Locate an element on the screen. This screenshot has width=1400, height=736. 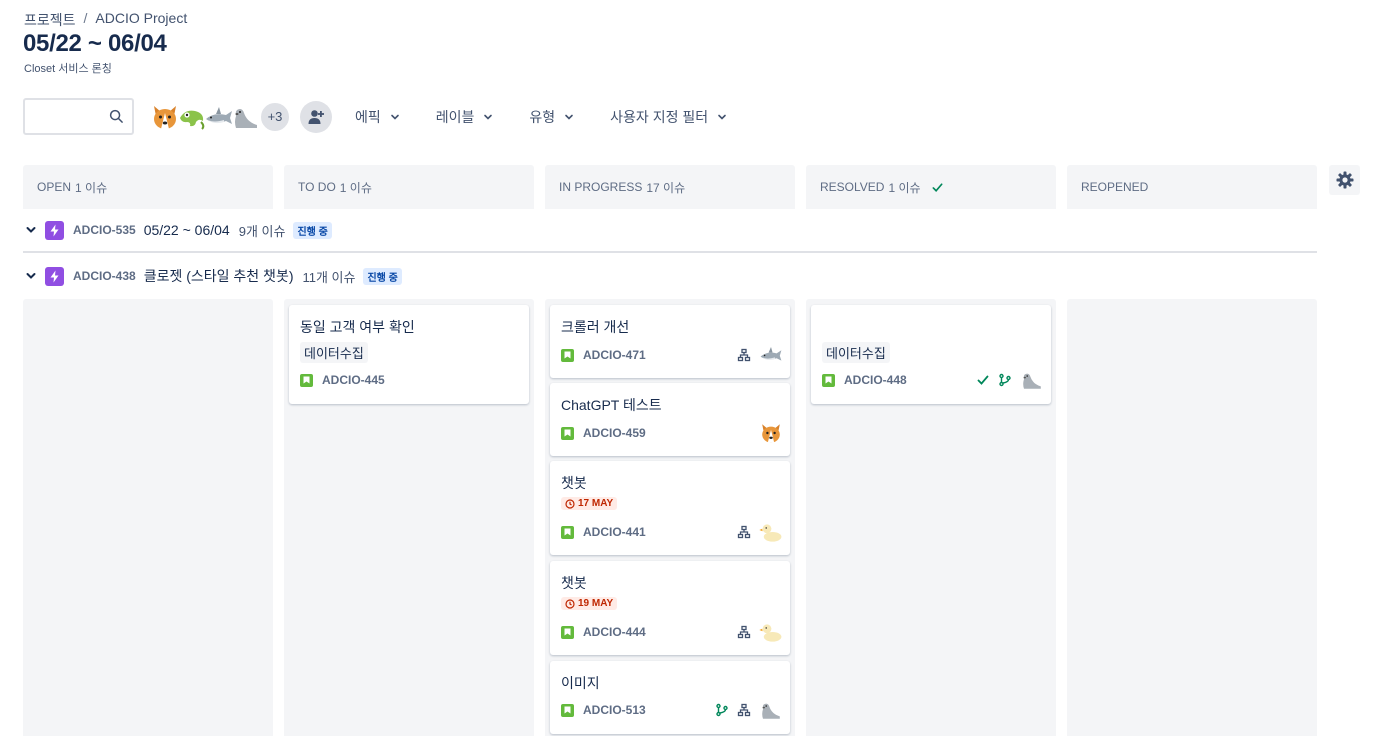
epic-key: ADCIO-438 is located at coordinates (104, 276).